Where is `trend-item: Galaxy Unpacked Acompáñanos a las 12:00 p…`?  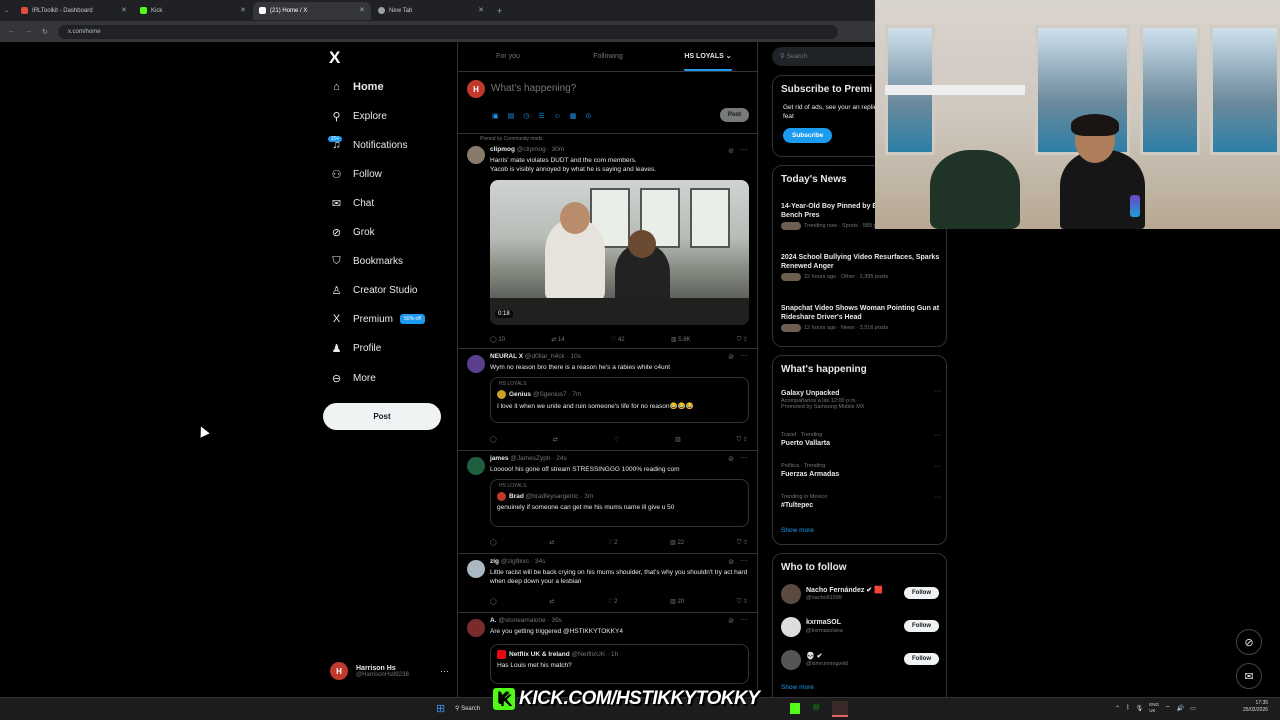 trend-item: Galaxy Unpacked Acompáñanos a las 12:00 p… is located at coordinates (861, 399).